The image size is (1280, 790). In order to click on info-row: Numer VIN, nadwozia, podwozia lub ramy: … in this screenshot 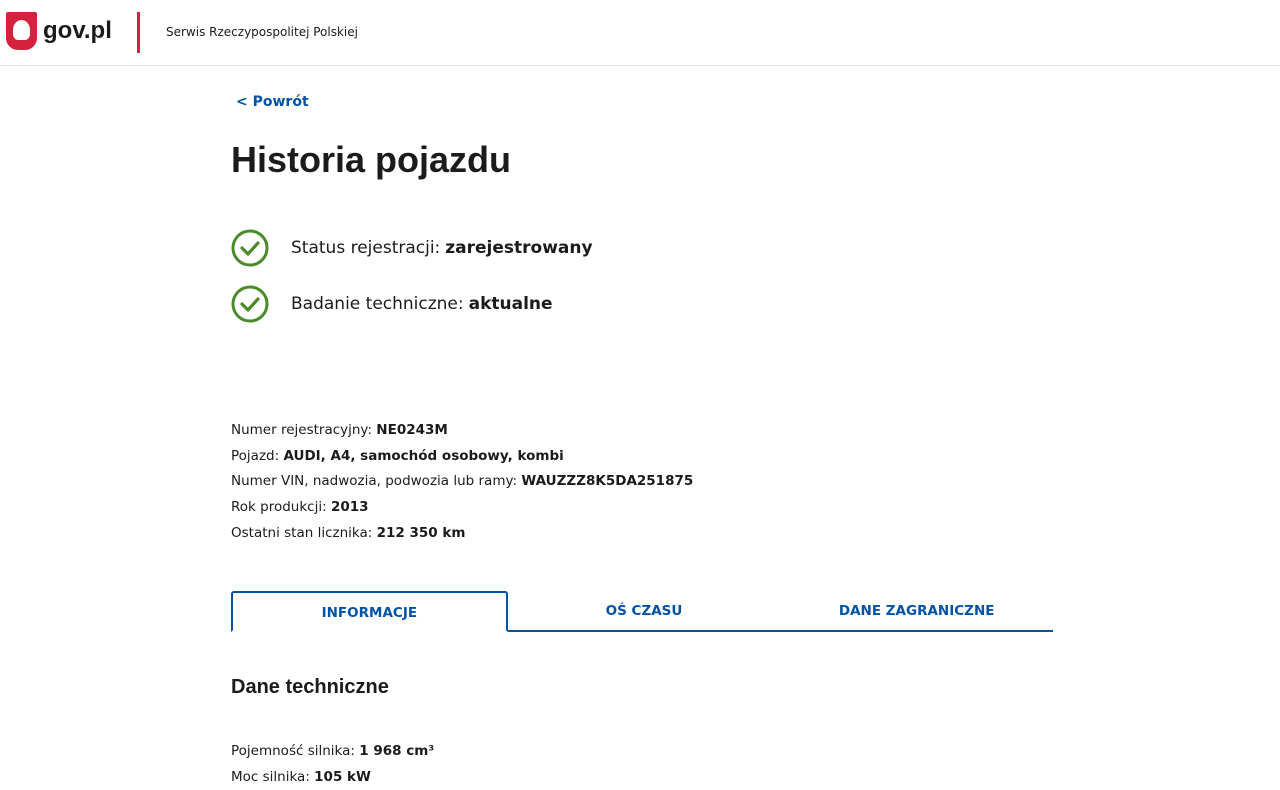, I will do `click(462, 482)`.